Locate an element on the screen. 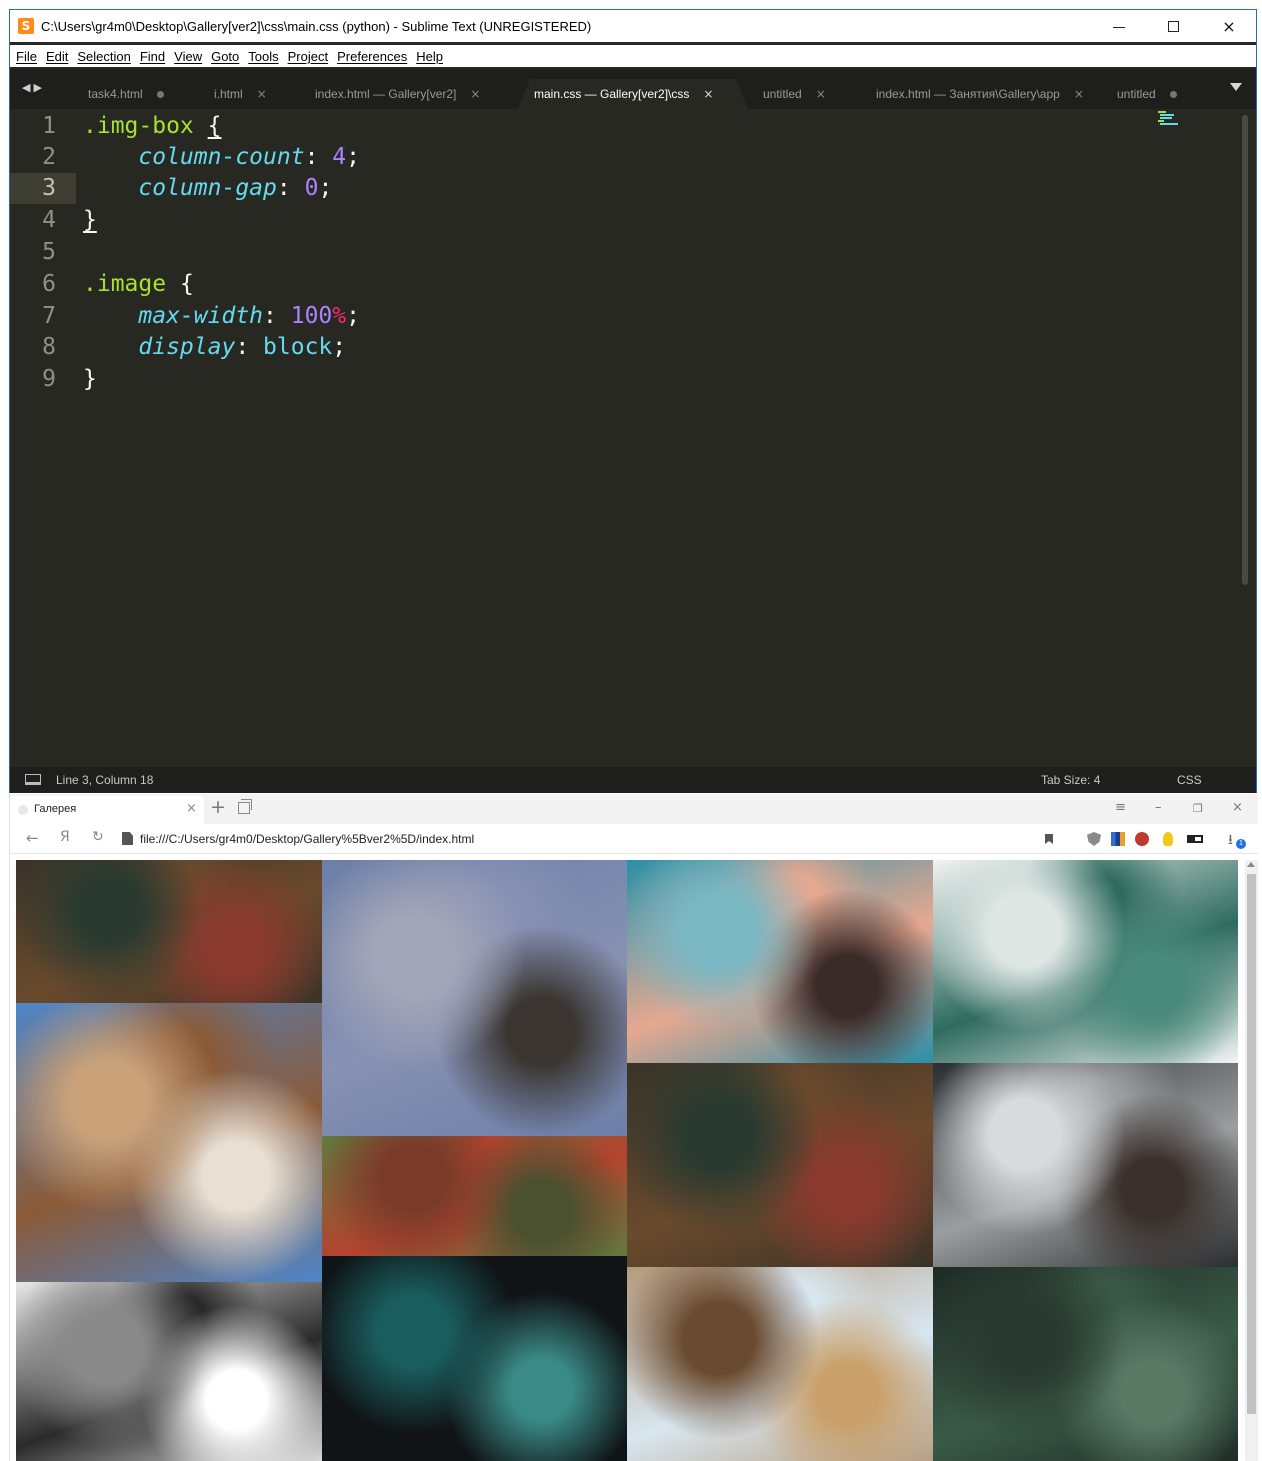 The image size is (1262, 1461). browser-tab-close-icon: × is located at coordinates (191, 808).